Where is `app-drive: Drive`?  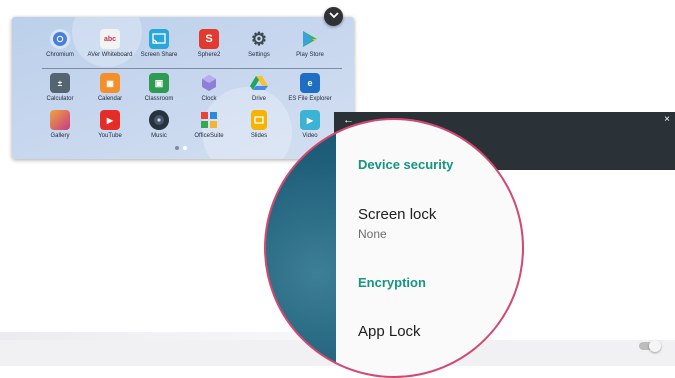
app-drive: Drive is located at coordinates (259, 87).